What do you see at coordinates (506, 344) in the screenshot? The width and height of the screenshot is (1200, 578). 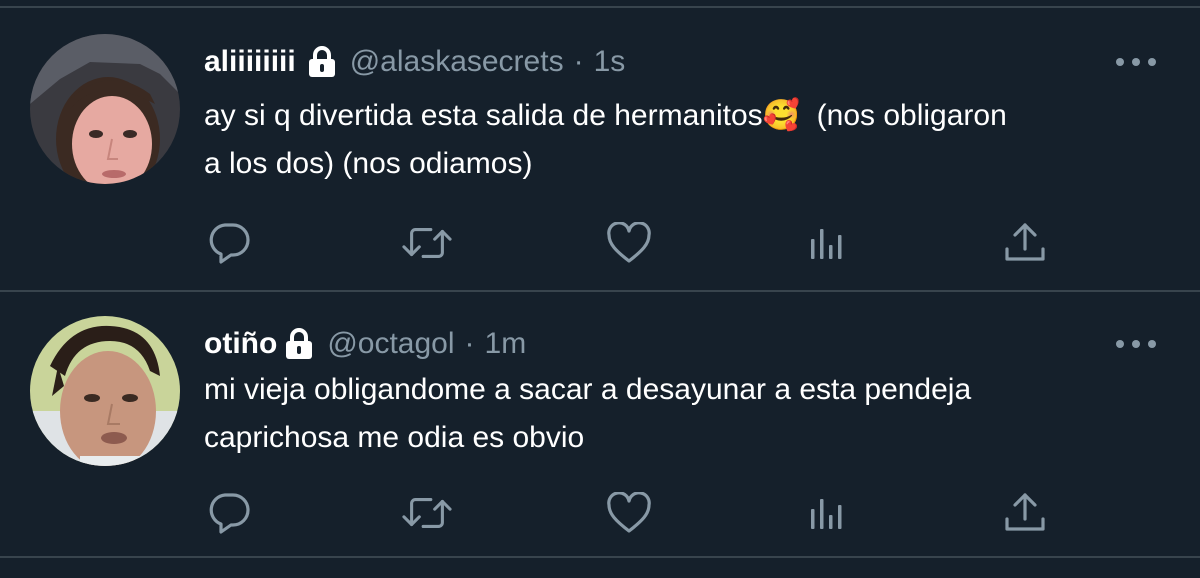 I see `timestamp: 1m` at bounding box center [506, 344].